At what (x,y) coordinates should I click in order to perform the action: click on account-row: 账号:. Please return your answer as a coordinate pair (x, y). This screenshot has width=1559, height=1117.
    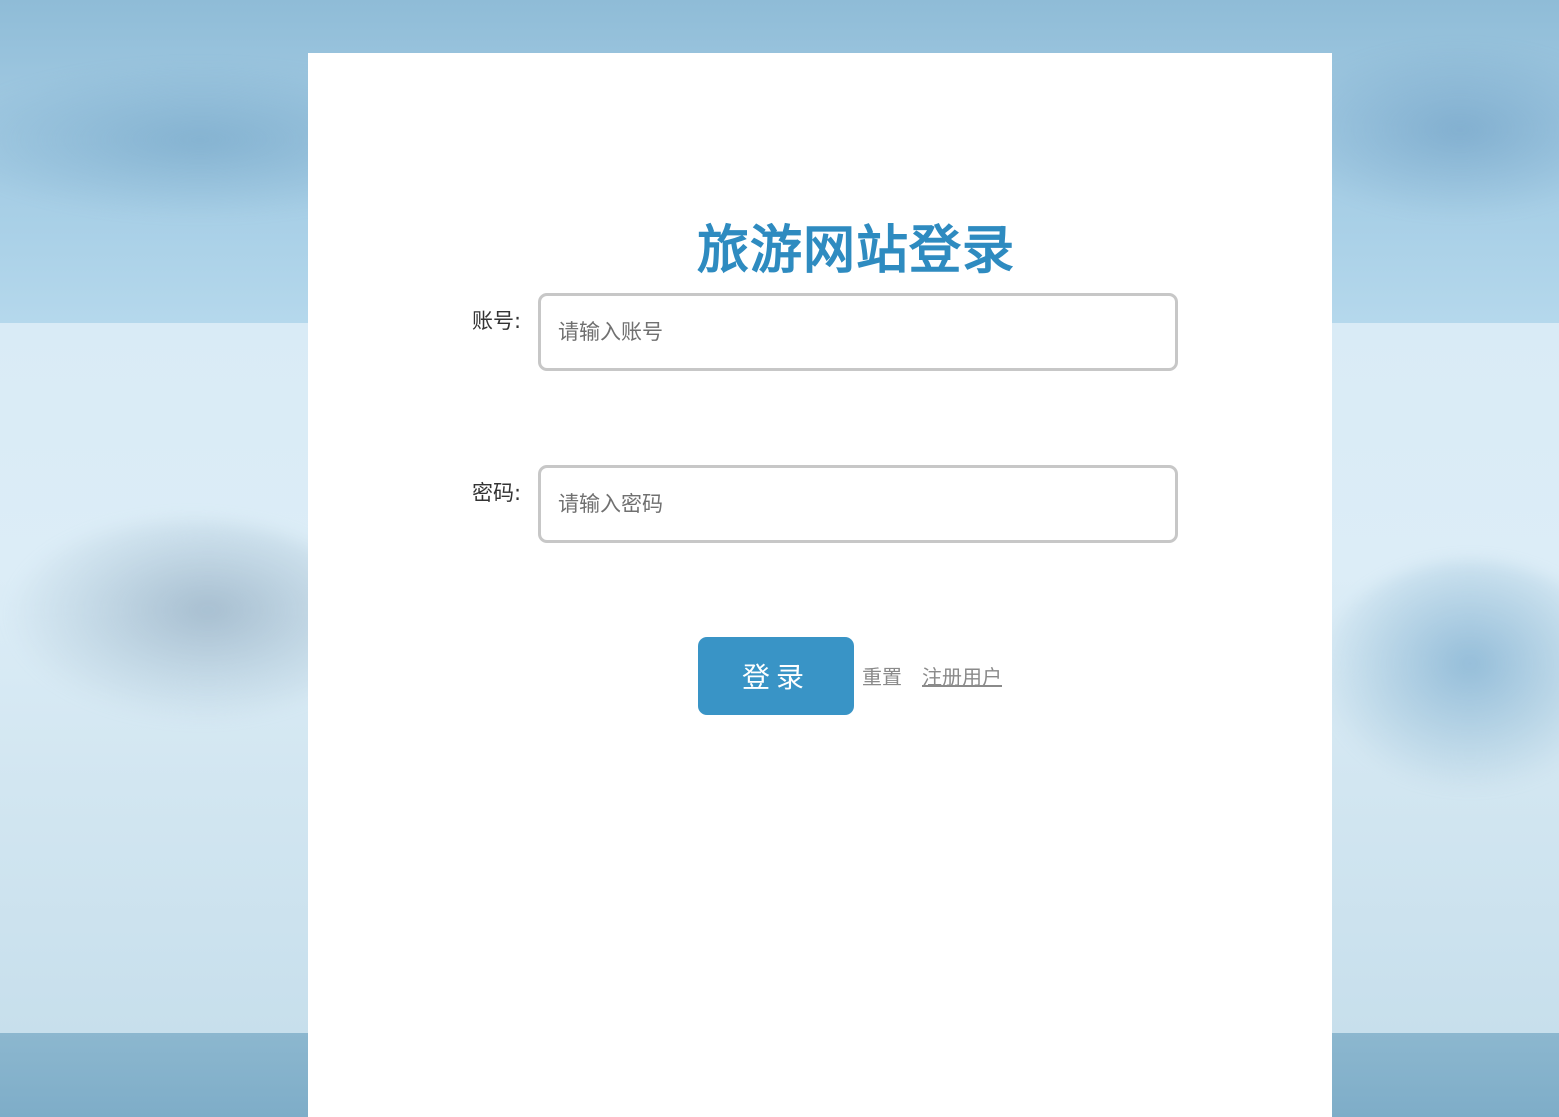
    Looking at the image, I should click on (820, 332).